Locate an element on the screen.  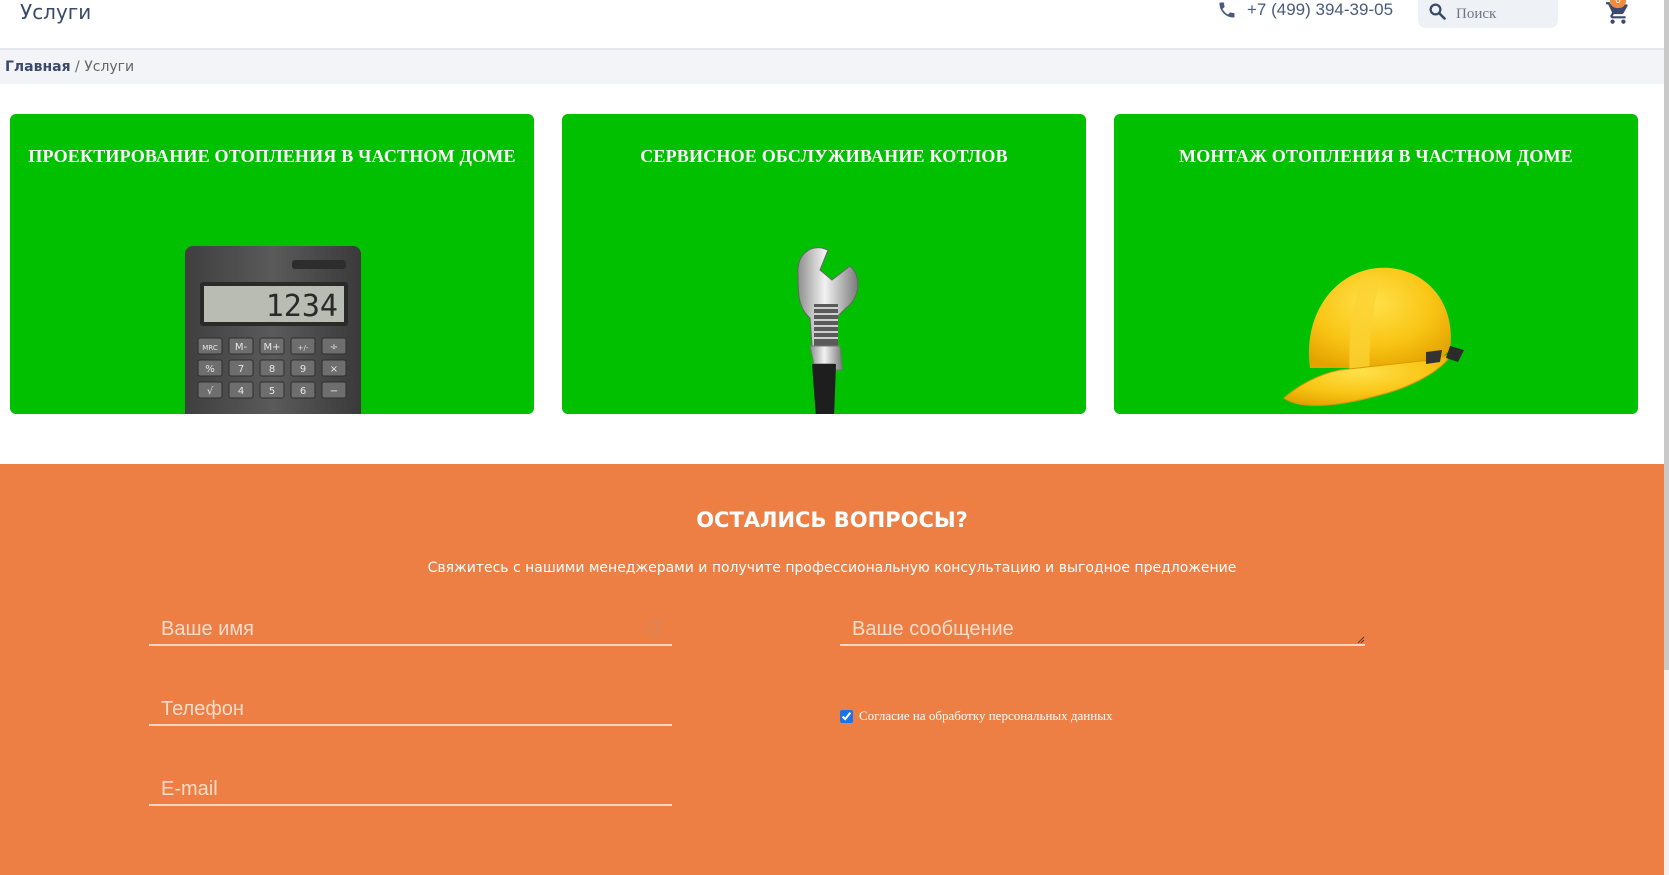
calculator-key-label: MRC is located at coordinates (210, 348).